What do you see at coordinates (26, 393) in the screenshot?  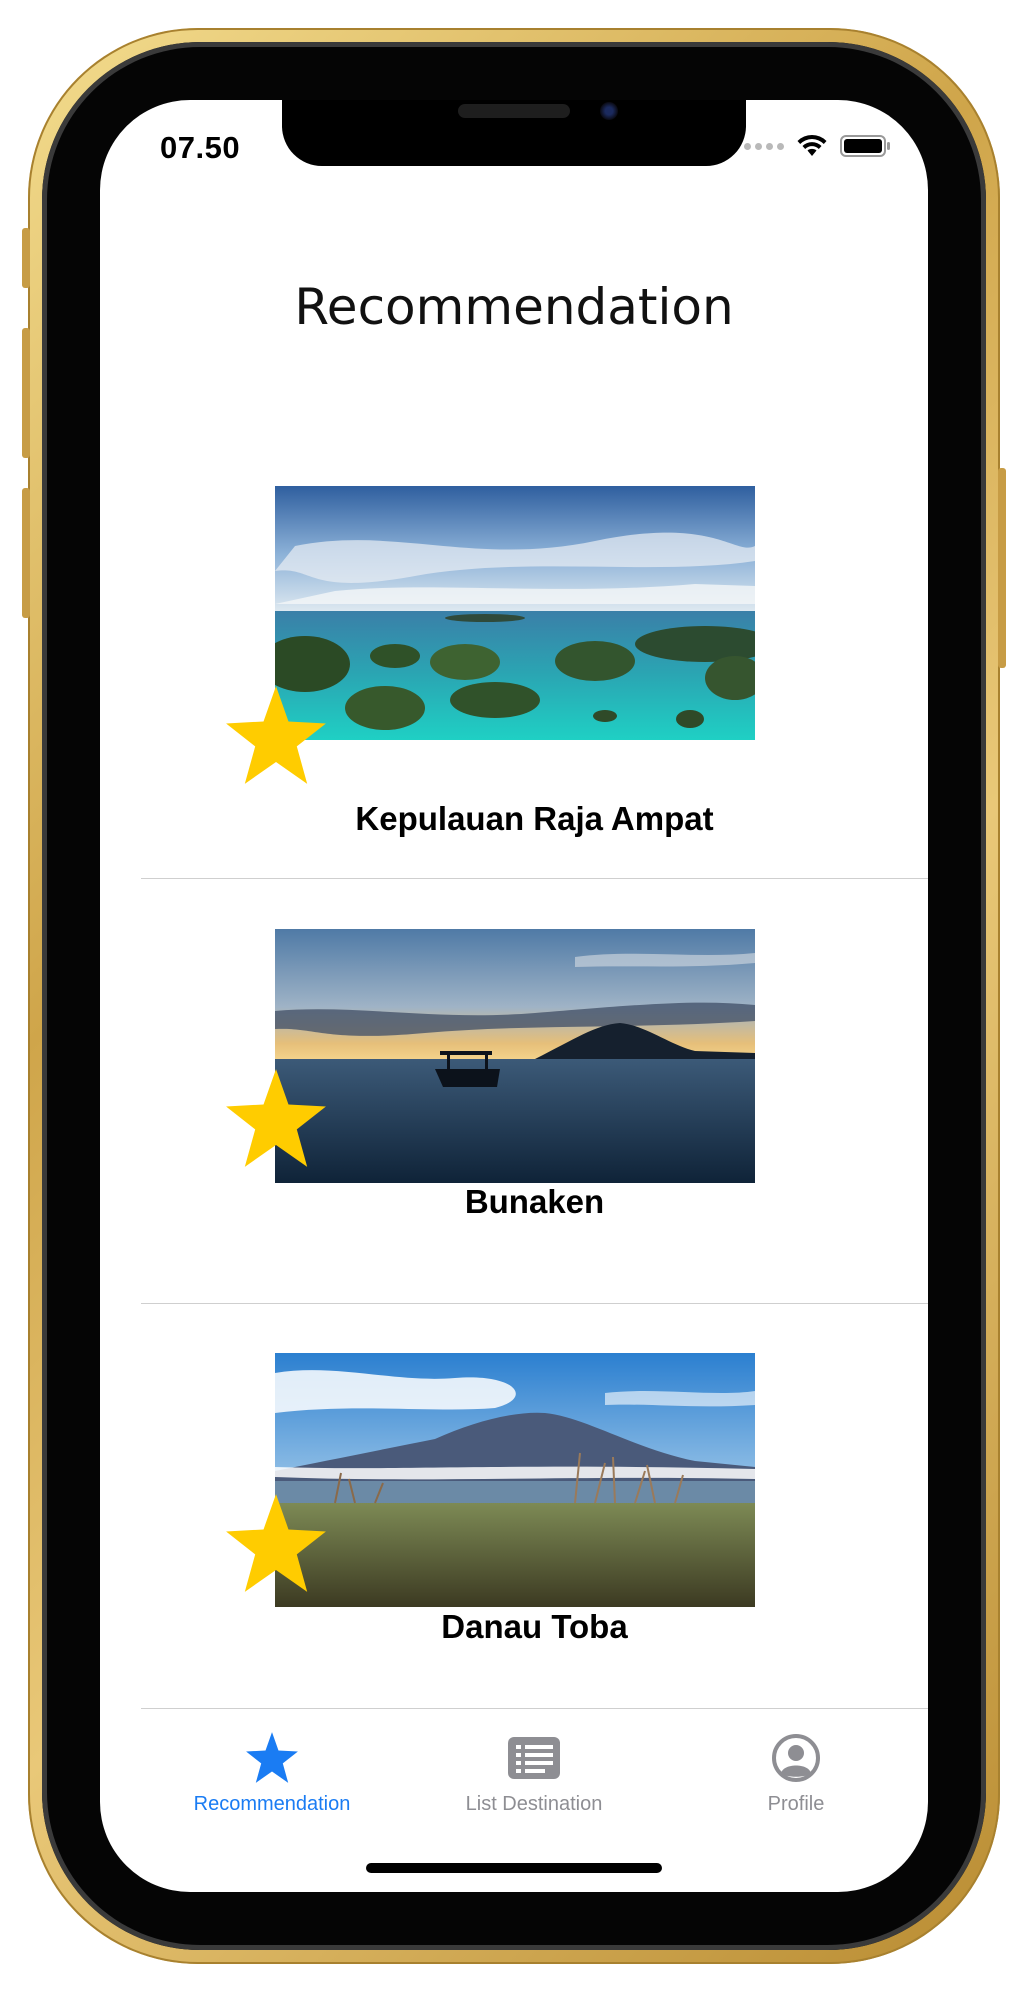 I see `volume-up-button` at bounding box center [26, 393].